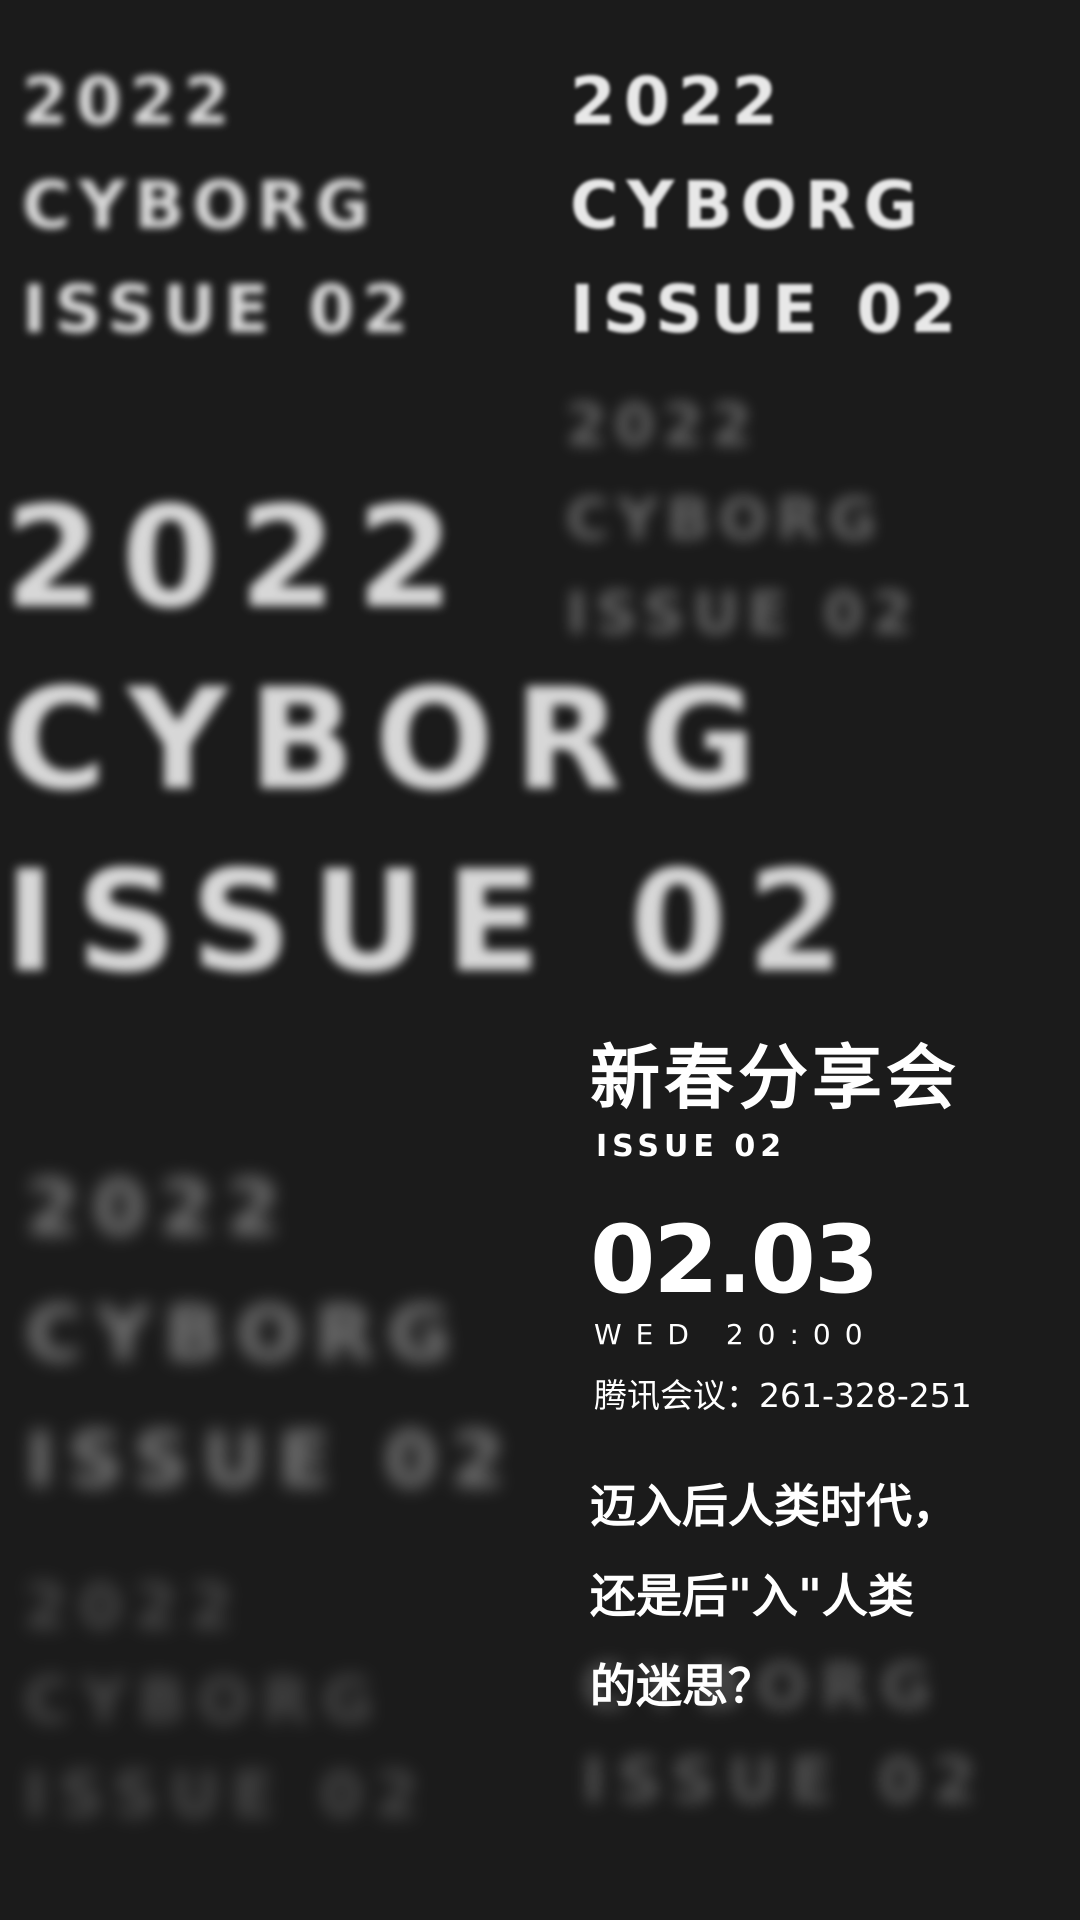 The image size is (1080, 1920). I want to click on event-date: 02.03, so click(734, 1260).